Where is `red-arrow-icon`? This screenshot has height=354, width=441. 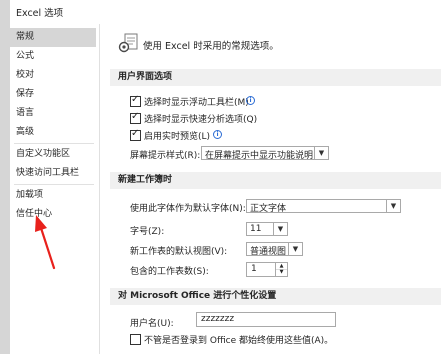
red-arrow-icon is located at coordinates (45, 242).